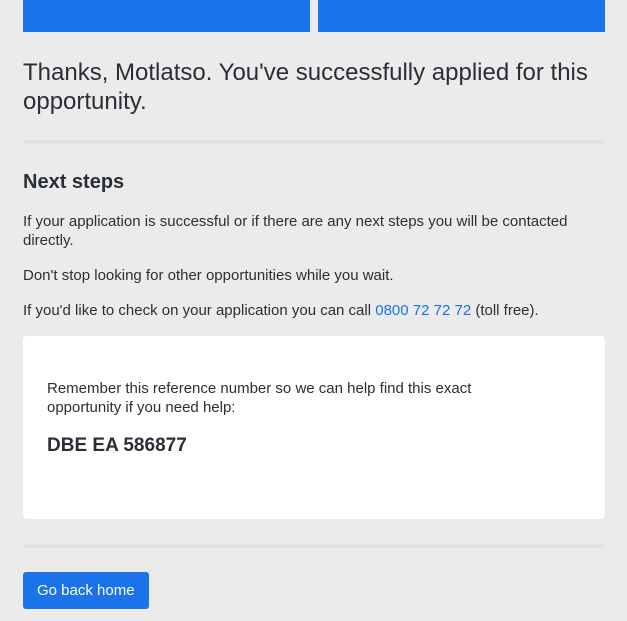 This screenshot has height=621, width=627. What do you see at coordinates (423, 310) in the screenshot?
I see `phone-number-link: 0800 72 72 72` at bounding box center [423, 310].